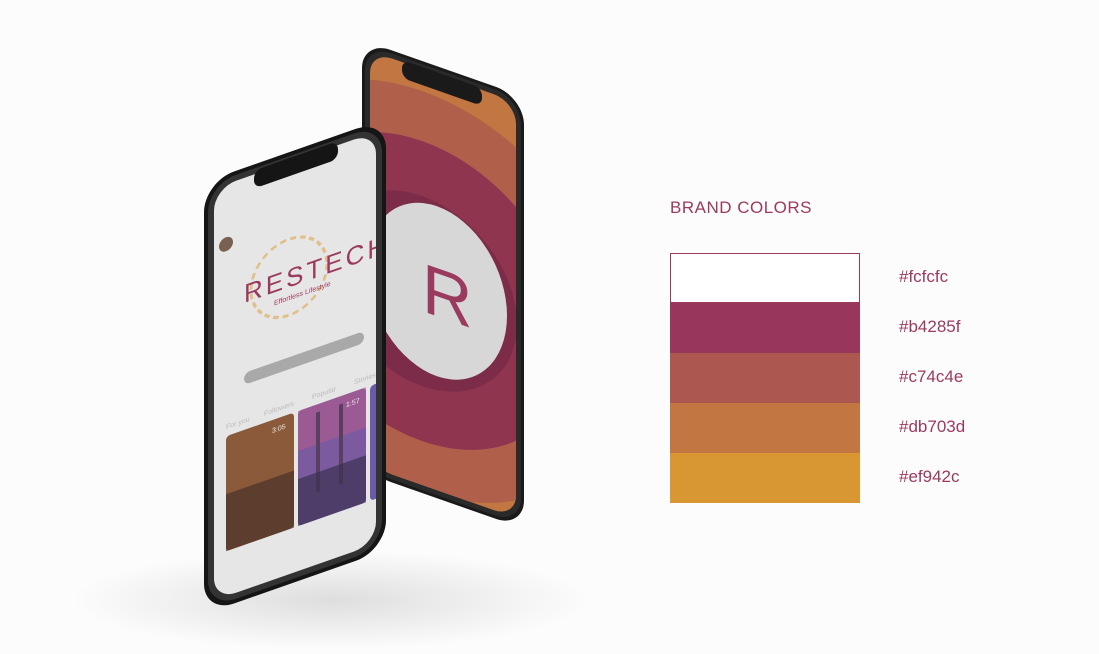 The image size is (1099, 654). I want to click on swatch-ef942c, so click(765, 478).